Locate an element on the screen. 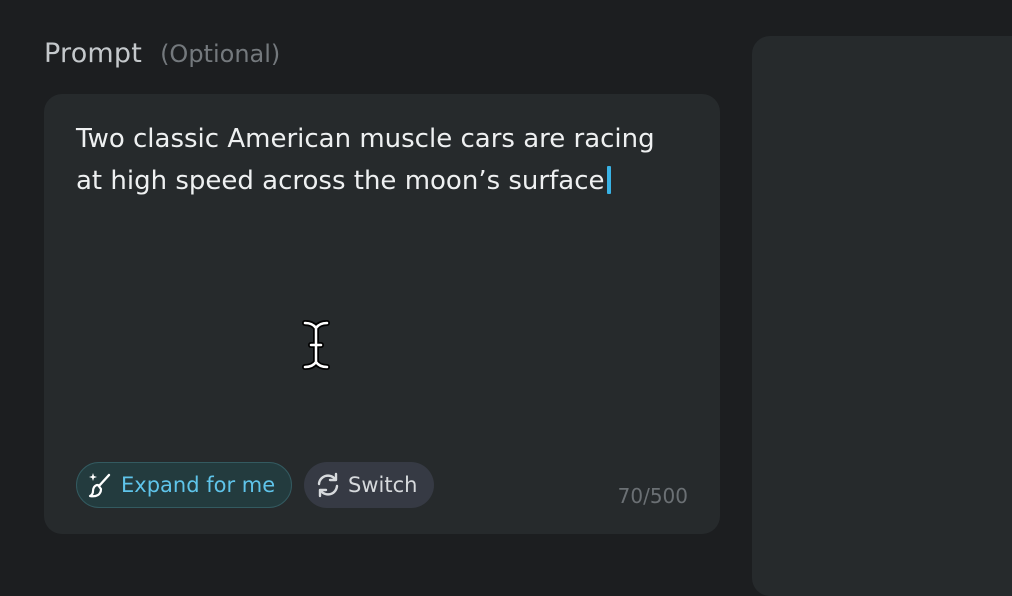  refresh-icon is located at coordinates (328, 485).